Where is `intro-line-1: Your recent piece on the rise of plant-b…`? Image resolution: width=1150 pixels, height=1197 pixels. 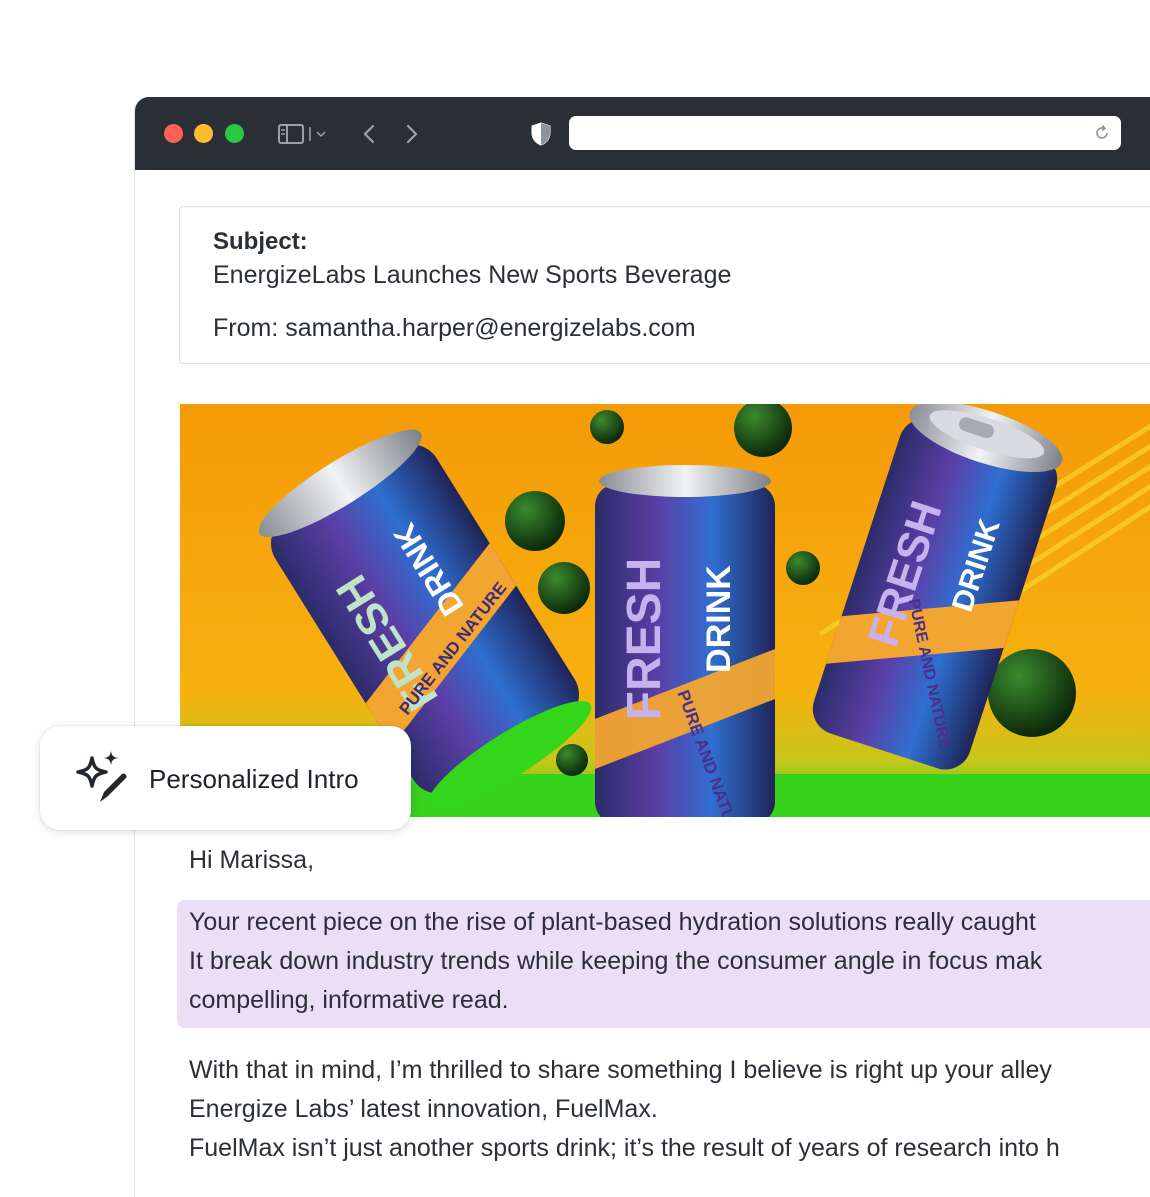 intro-line-1: Your recent piece on the rise of plant-b… is located at coordinates (612, 922).